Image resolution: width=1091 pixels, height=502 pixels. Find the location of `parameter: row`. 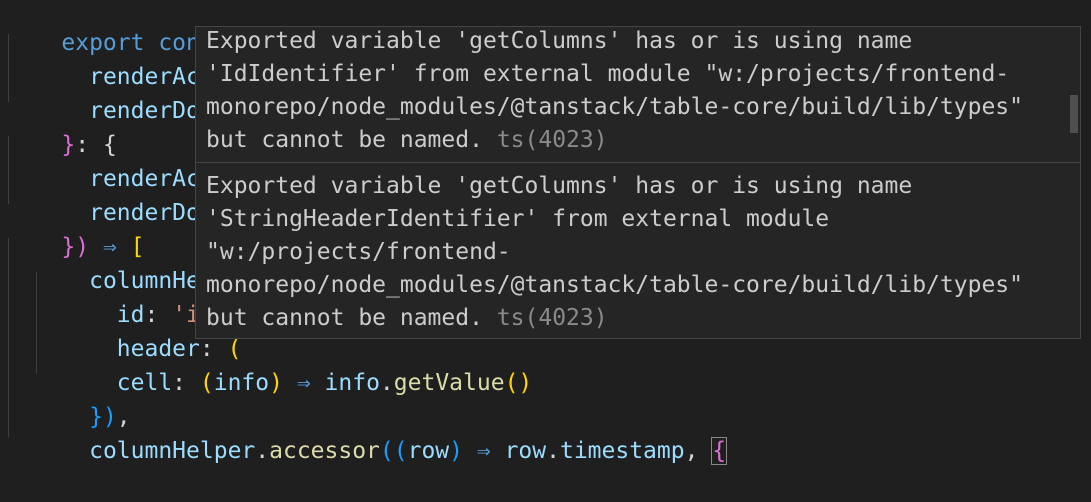

parameter: row is located at coordinates (428, 451).